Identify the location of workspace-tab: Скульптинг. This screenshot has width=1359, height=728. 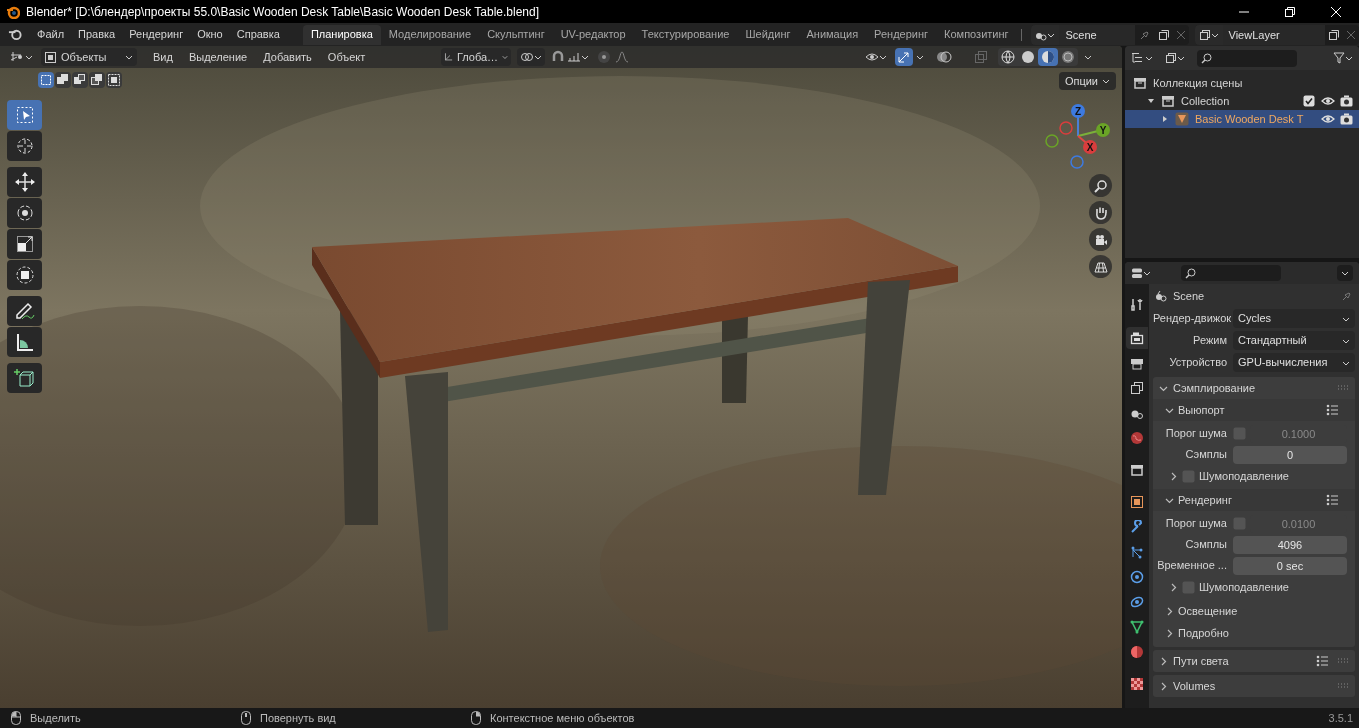
(516, 34).